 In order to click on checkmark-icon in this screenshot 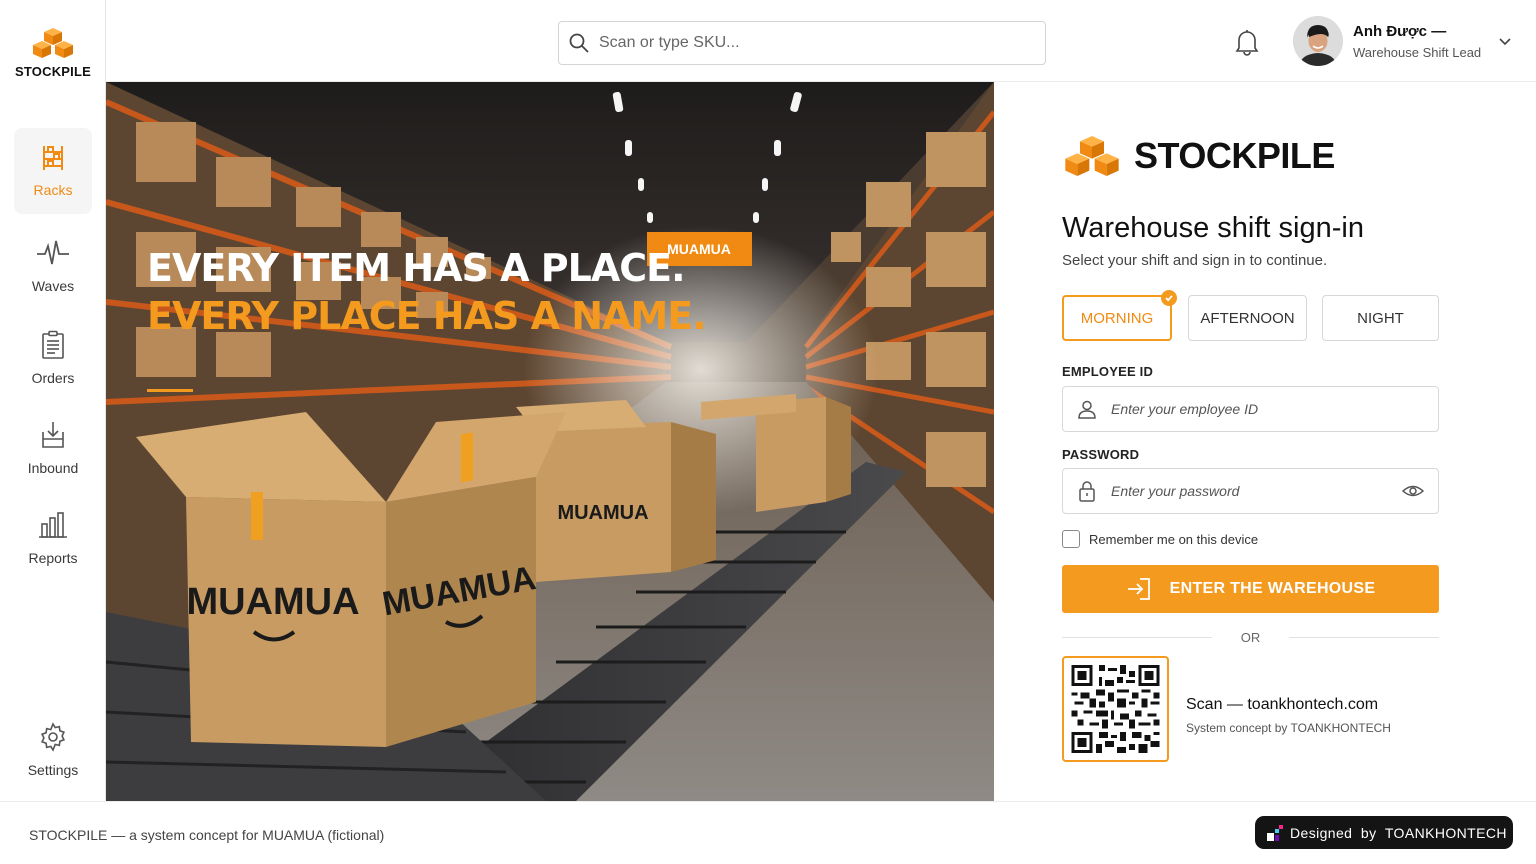, I will do `click(1169, 298)`.